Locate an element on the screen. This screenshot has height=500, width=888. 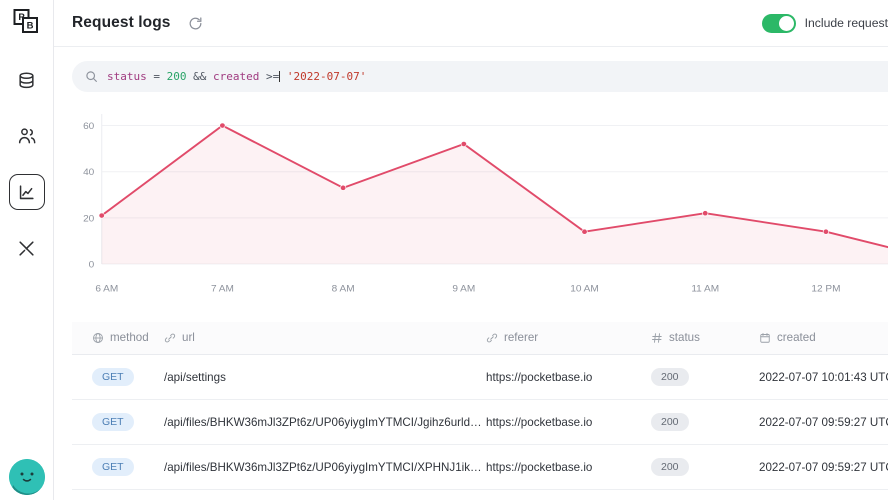
sidebar-item-users is located at coordinates (27, 136).